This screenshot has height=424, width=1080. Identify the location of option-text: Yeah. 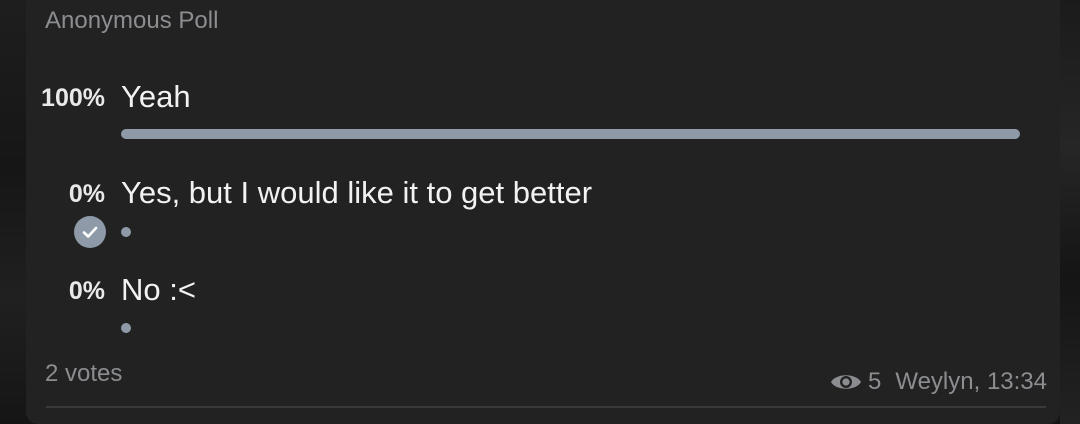
(156, 96).